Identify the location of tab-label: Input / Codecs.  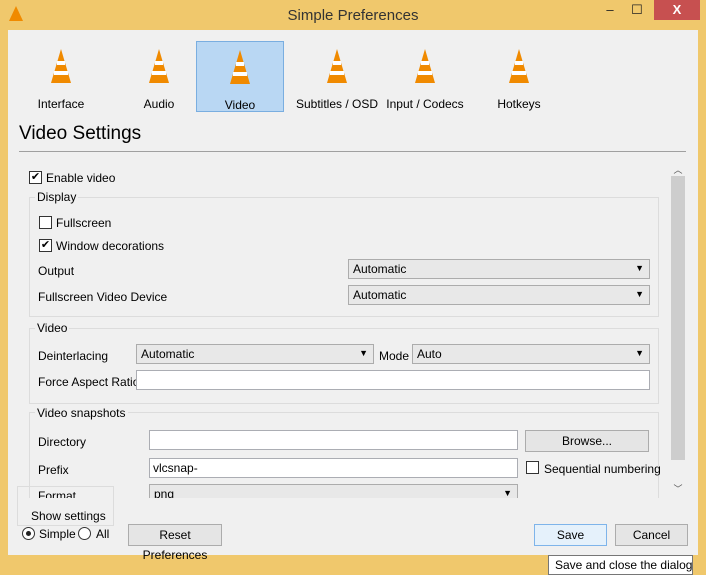
(425, 104).